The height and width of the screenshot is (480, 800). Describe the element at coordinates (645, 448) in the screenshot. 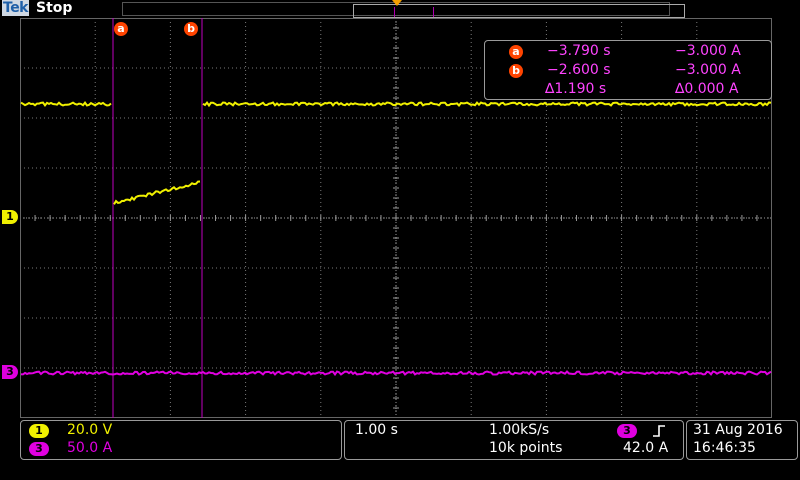

I see `trigger-level: 42.0 A` at that location.